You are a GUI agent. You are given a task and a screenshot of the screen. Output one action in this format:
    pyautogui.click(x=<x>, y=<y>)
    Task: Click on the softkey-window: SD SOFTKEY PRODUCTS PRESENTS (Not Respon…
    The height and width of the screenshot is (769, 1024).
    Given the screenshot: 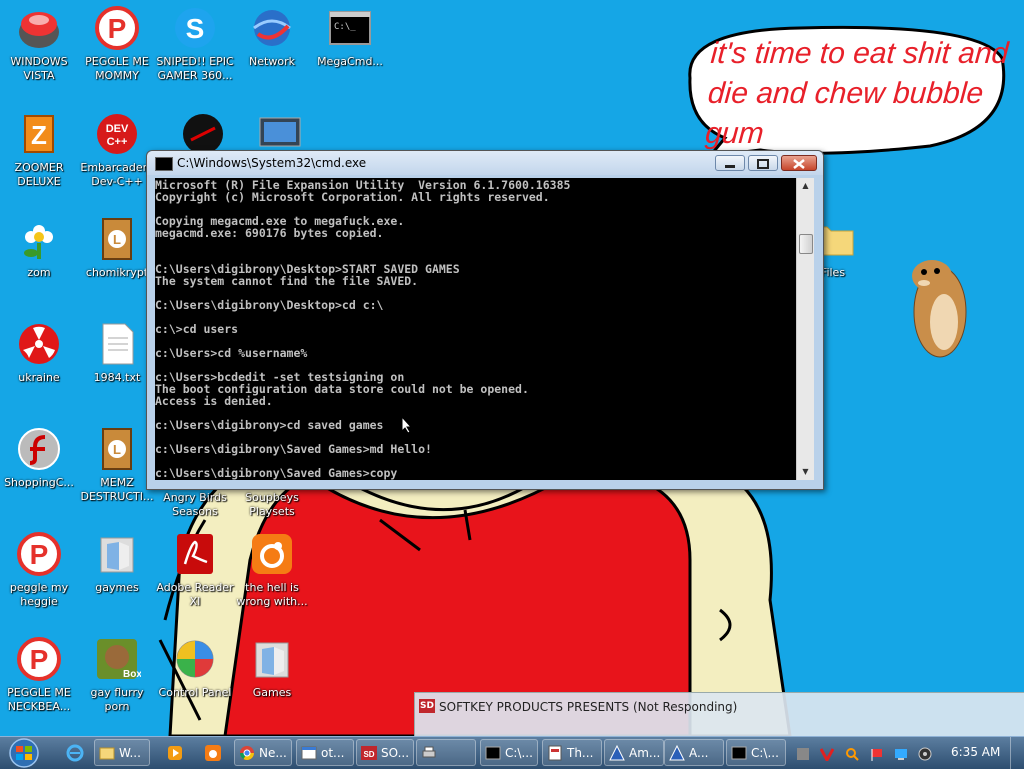 What is the action you would take?
    pyautogui.click(x=719, y=714)
    